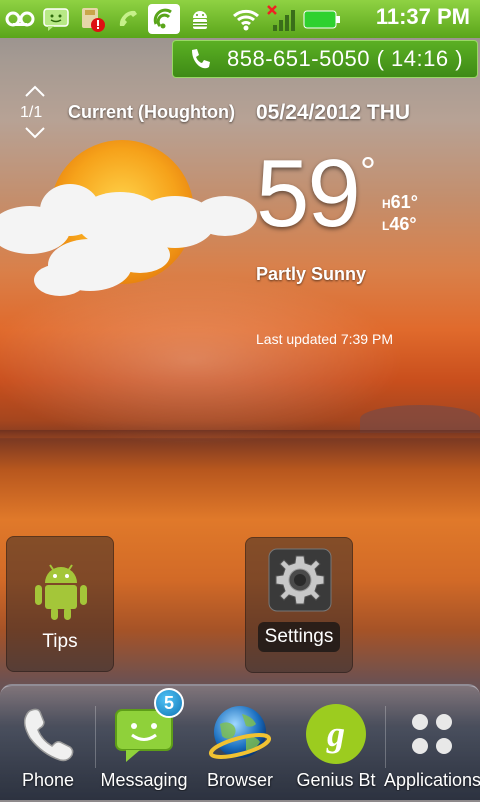 The width and height of the screenshot is (480, 802). I want to click on location-page-indicator: 1/1, so click(31, 112).